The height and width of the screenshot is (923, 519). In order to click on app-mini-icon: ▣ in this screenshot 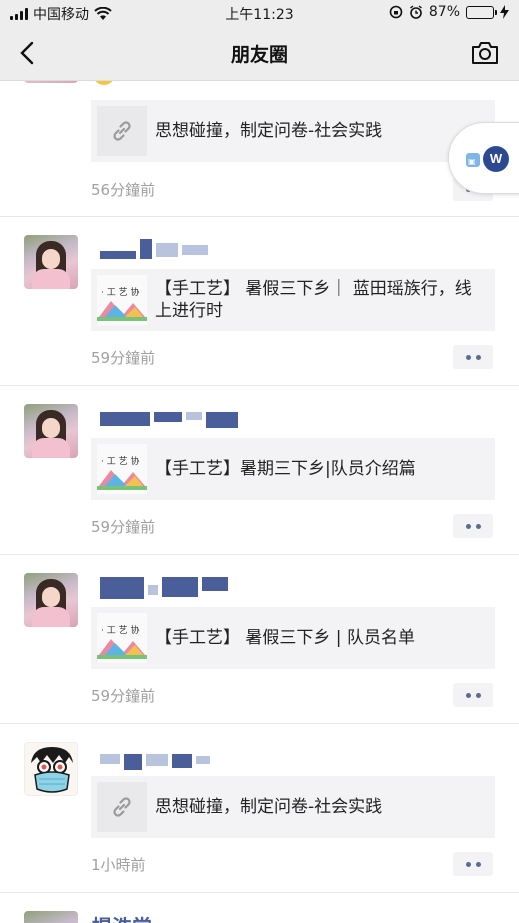, I will do `click(473, 160)`.